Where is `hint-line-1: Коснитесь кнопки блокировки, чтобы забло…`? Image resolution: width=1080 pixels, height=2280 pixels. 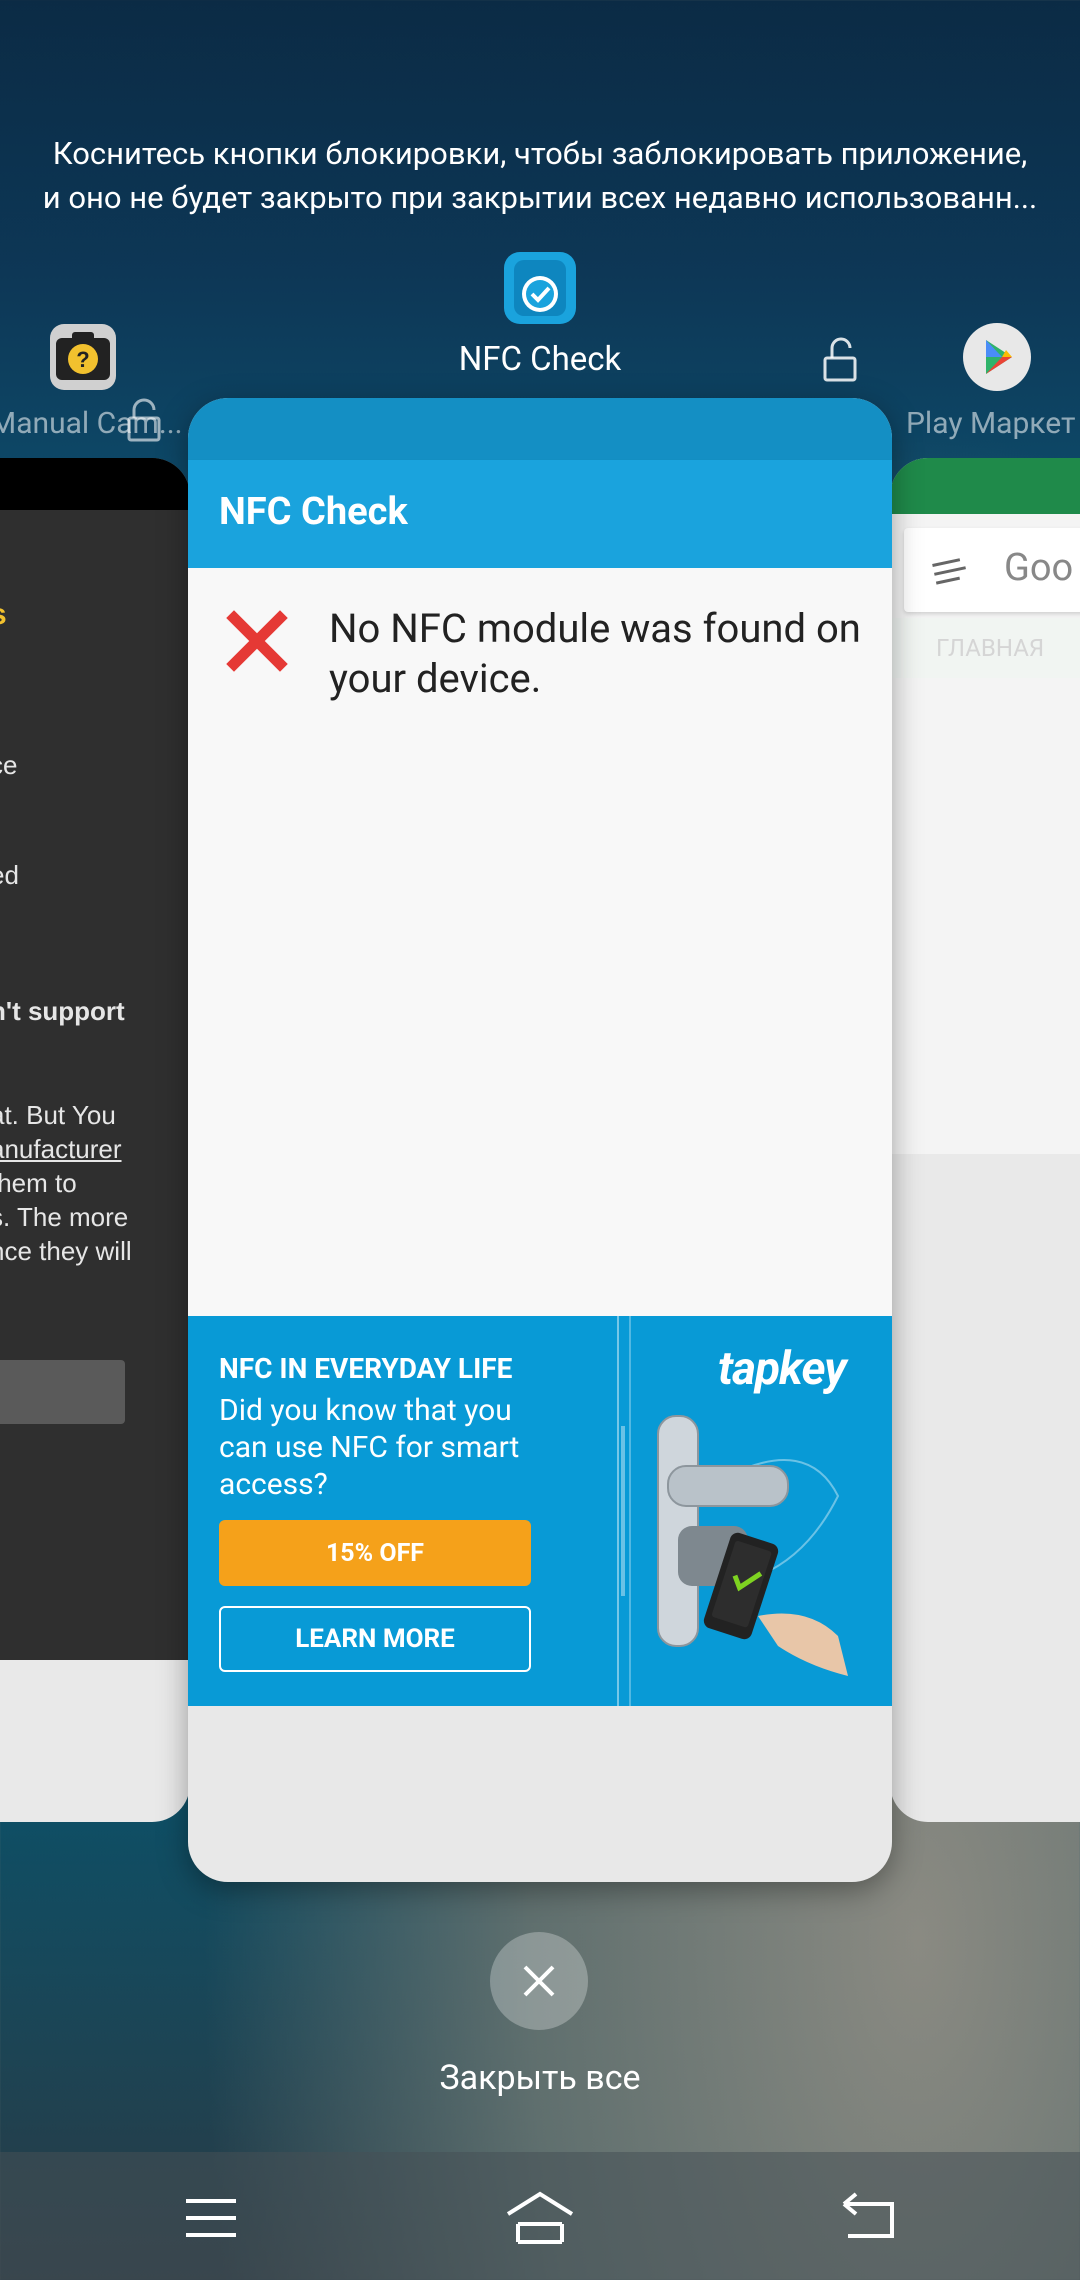 hint-line-1: Коснитесь кнопки блокировки, чтобы забло… is located at coordinates (540, 153).